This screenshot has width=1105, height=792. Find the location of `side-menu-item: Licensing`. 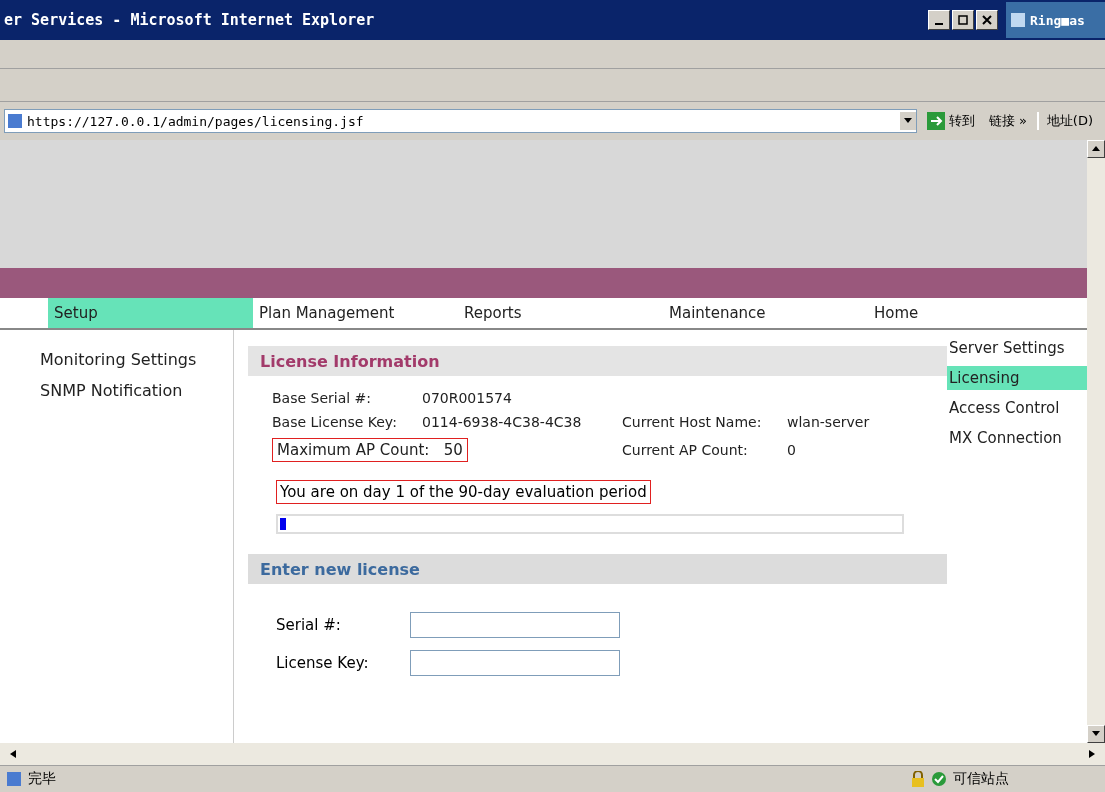

side-menu-item: Licensing is located at coordinates (1017, 378).